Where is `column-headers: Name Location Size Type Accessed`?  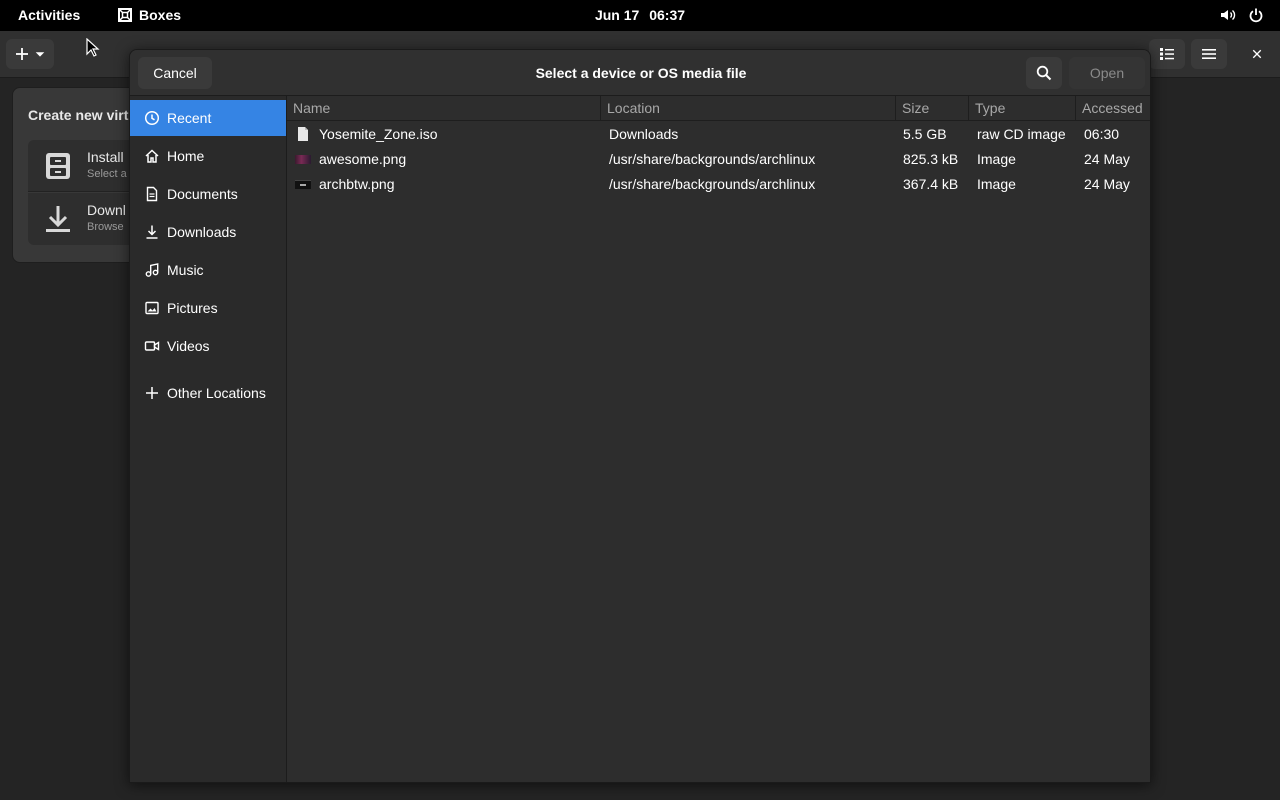 column-headers: Name Location Size Type Accessed is located at coordinates (718, 108).